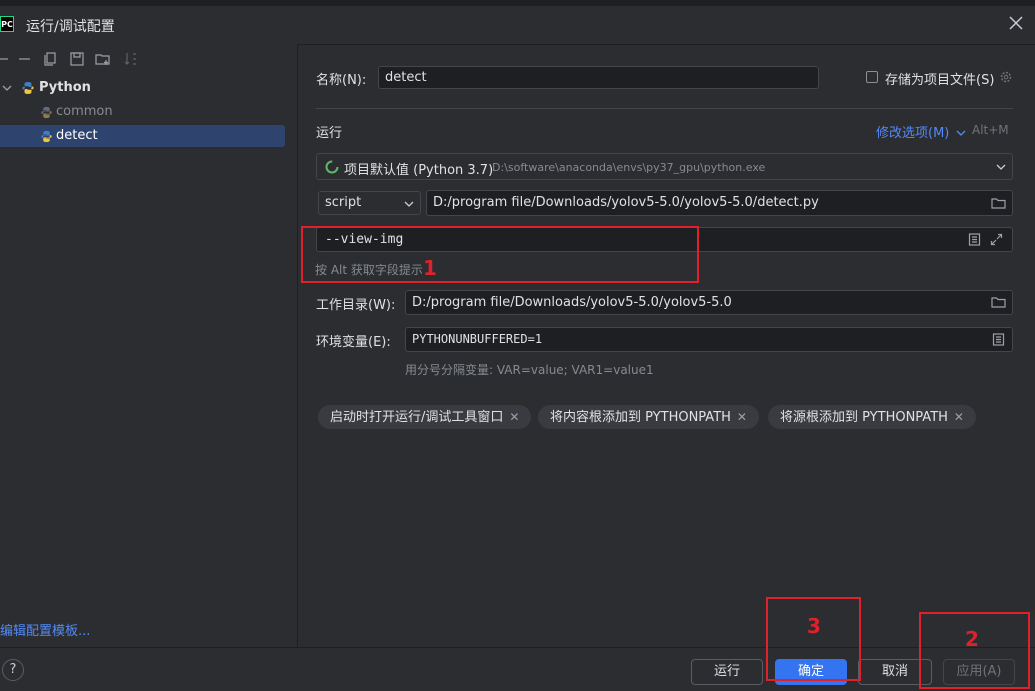  I want to click on option-chip-content-roots: 将内容根添加到 PYTHONPATH ✕, so click(648, 417).